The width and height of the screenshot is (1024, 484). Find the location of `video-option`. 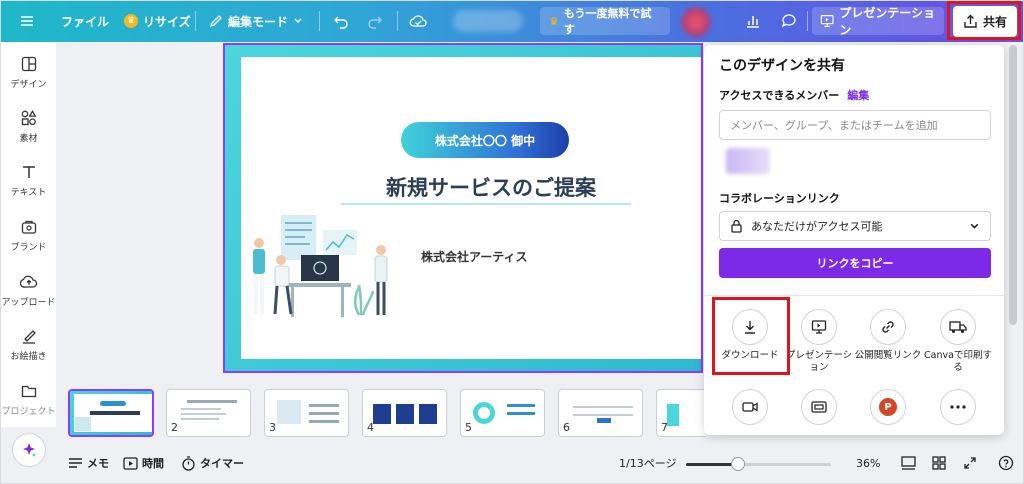

video-option is located at coordinates (750, 407).